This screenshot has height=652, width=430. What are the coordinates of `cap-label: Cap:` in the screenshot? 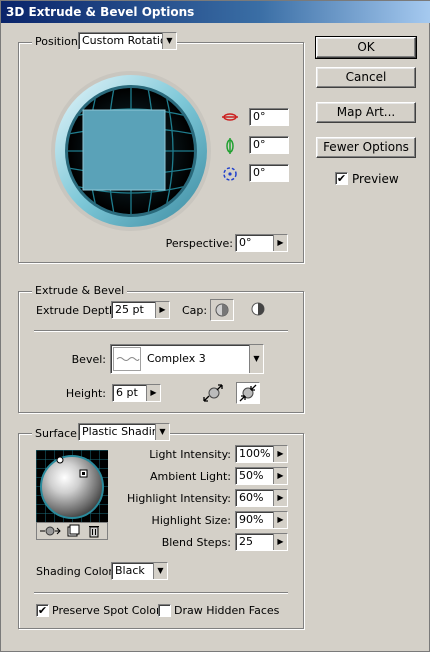 It's located at (195, 310).